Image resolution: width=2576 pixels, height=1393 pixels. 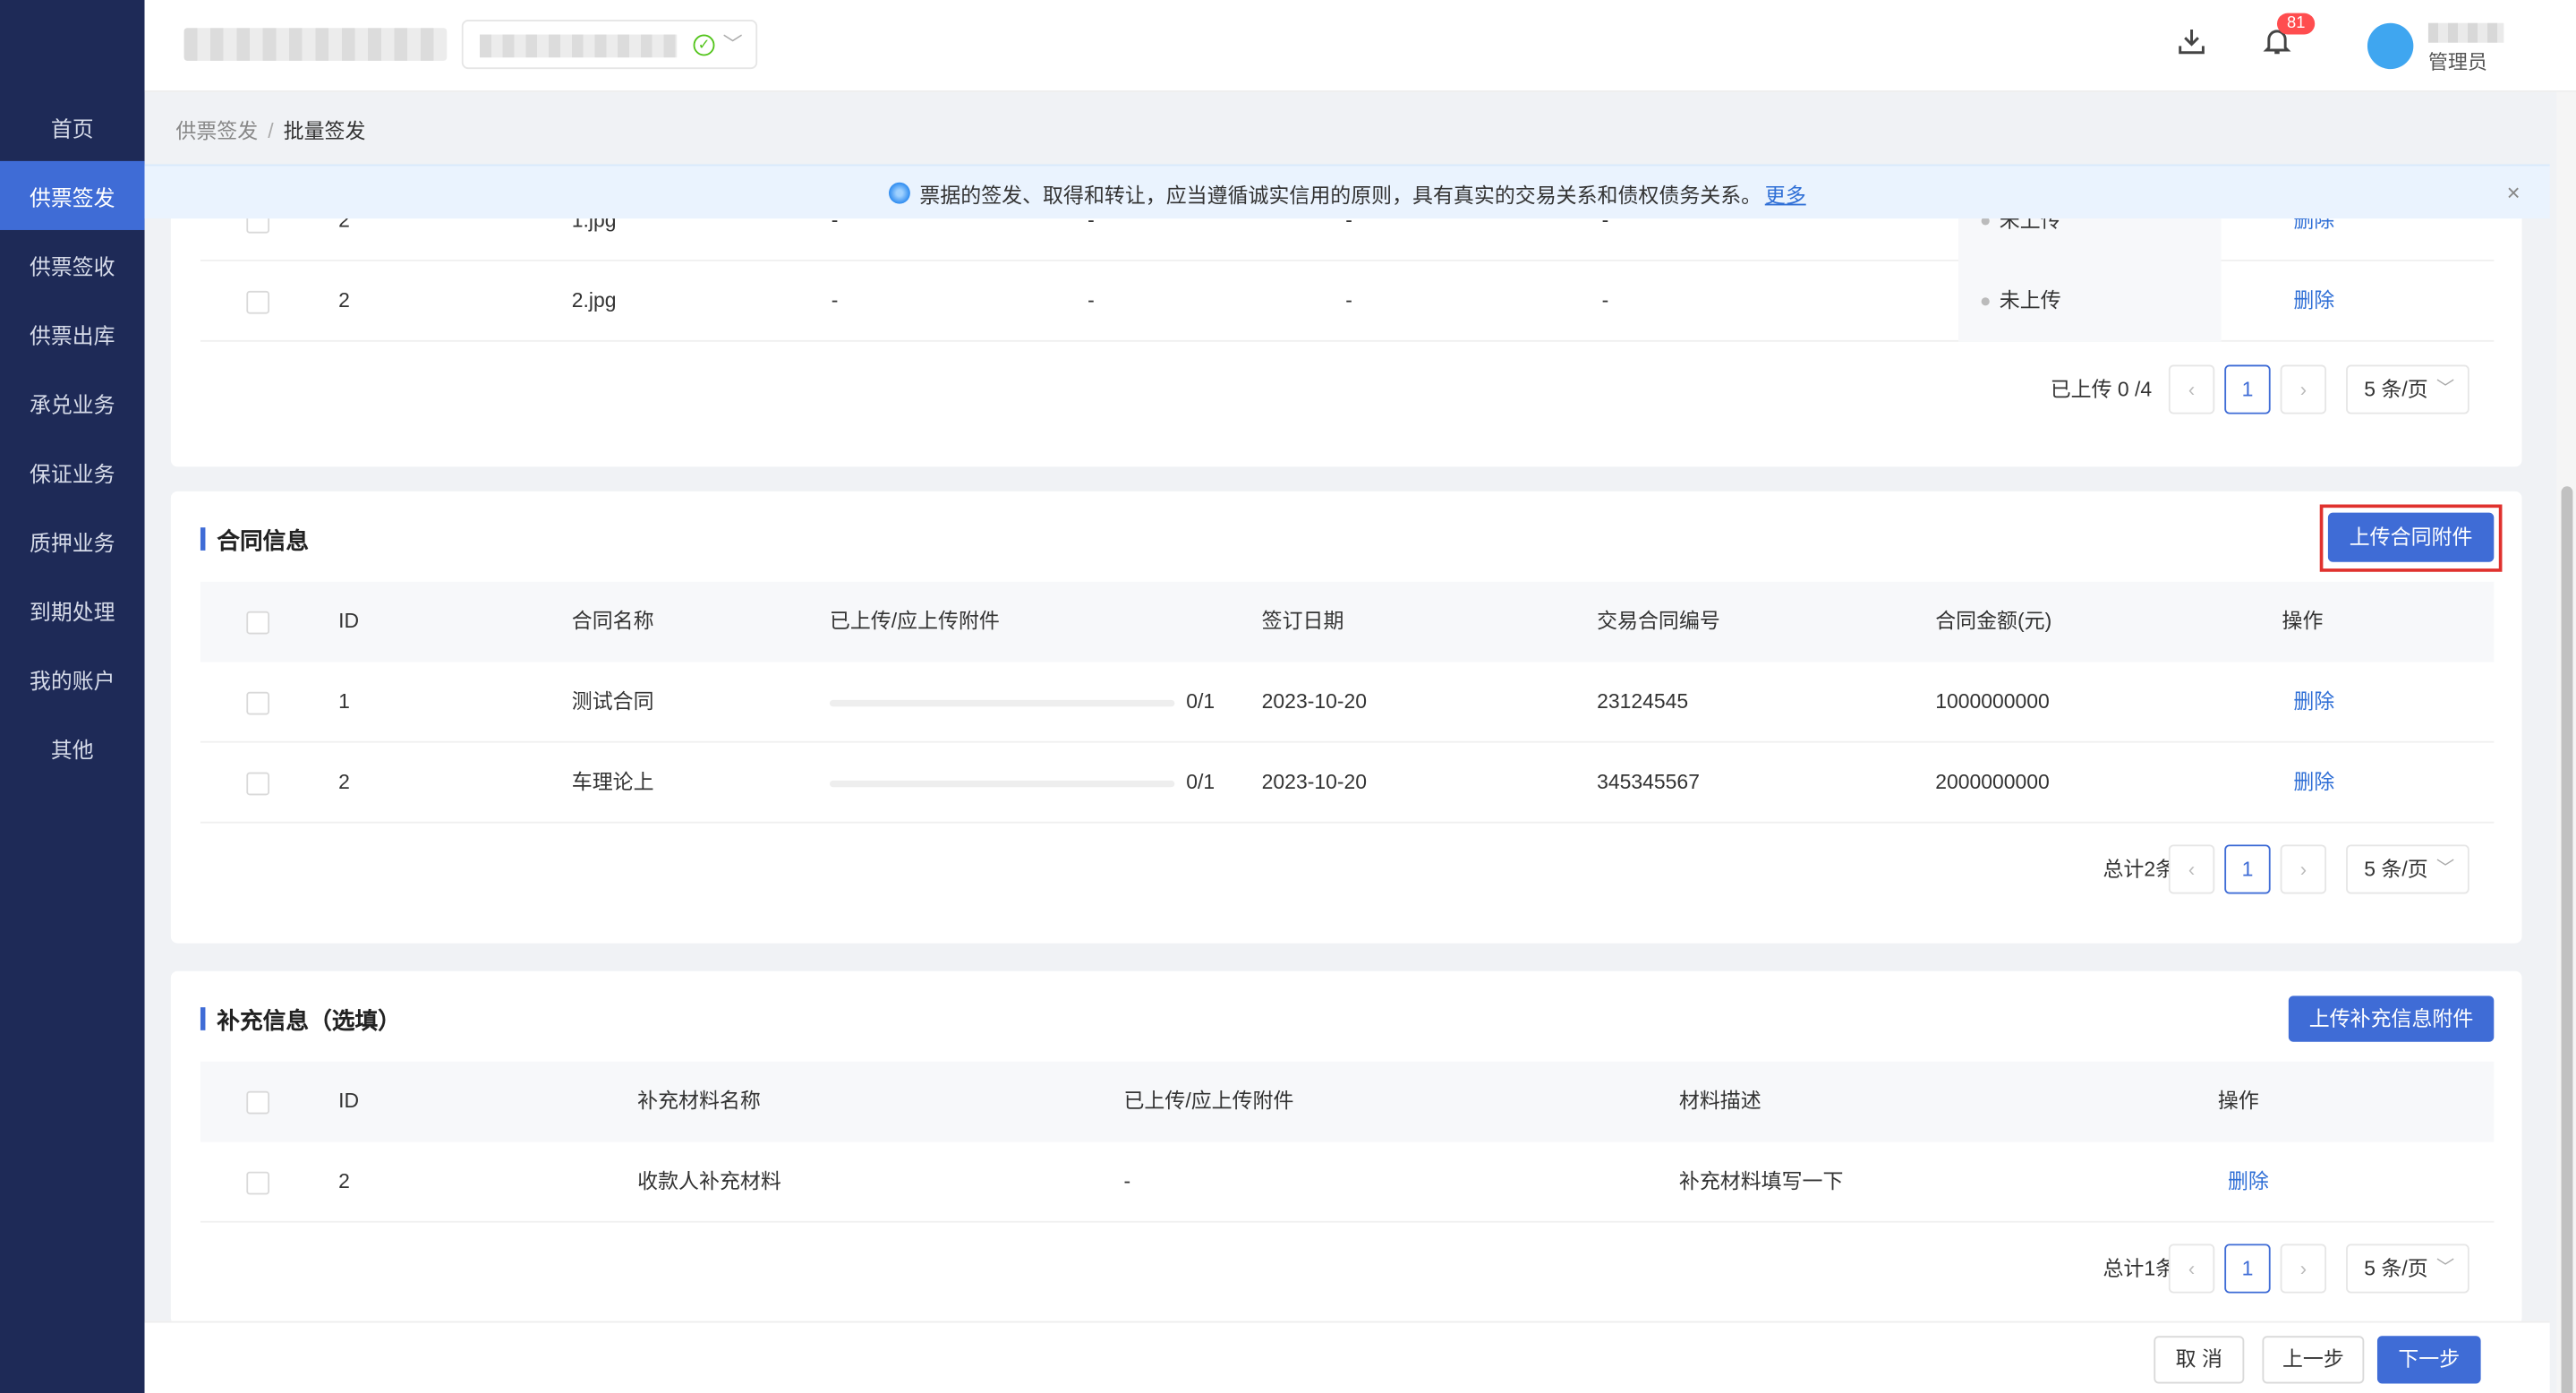 I want to click on prev-step-button: 上一步, so click(x=2313, y=1360).